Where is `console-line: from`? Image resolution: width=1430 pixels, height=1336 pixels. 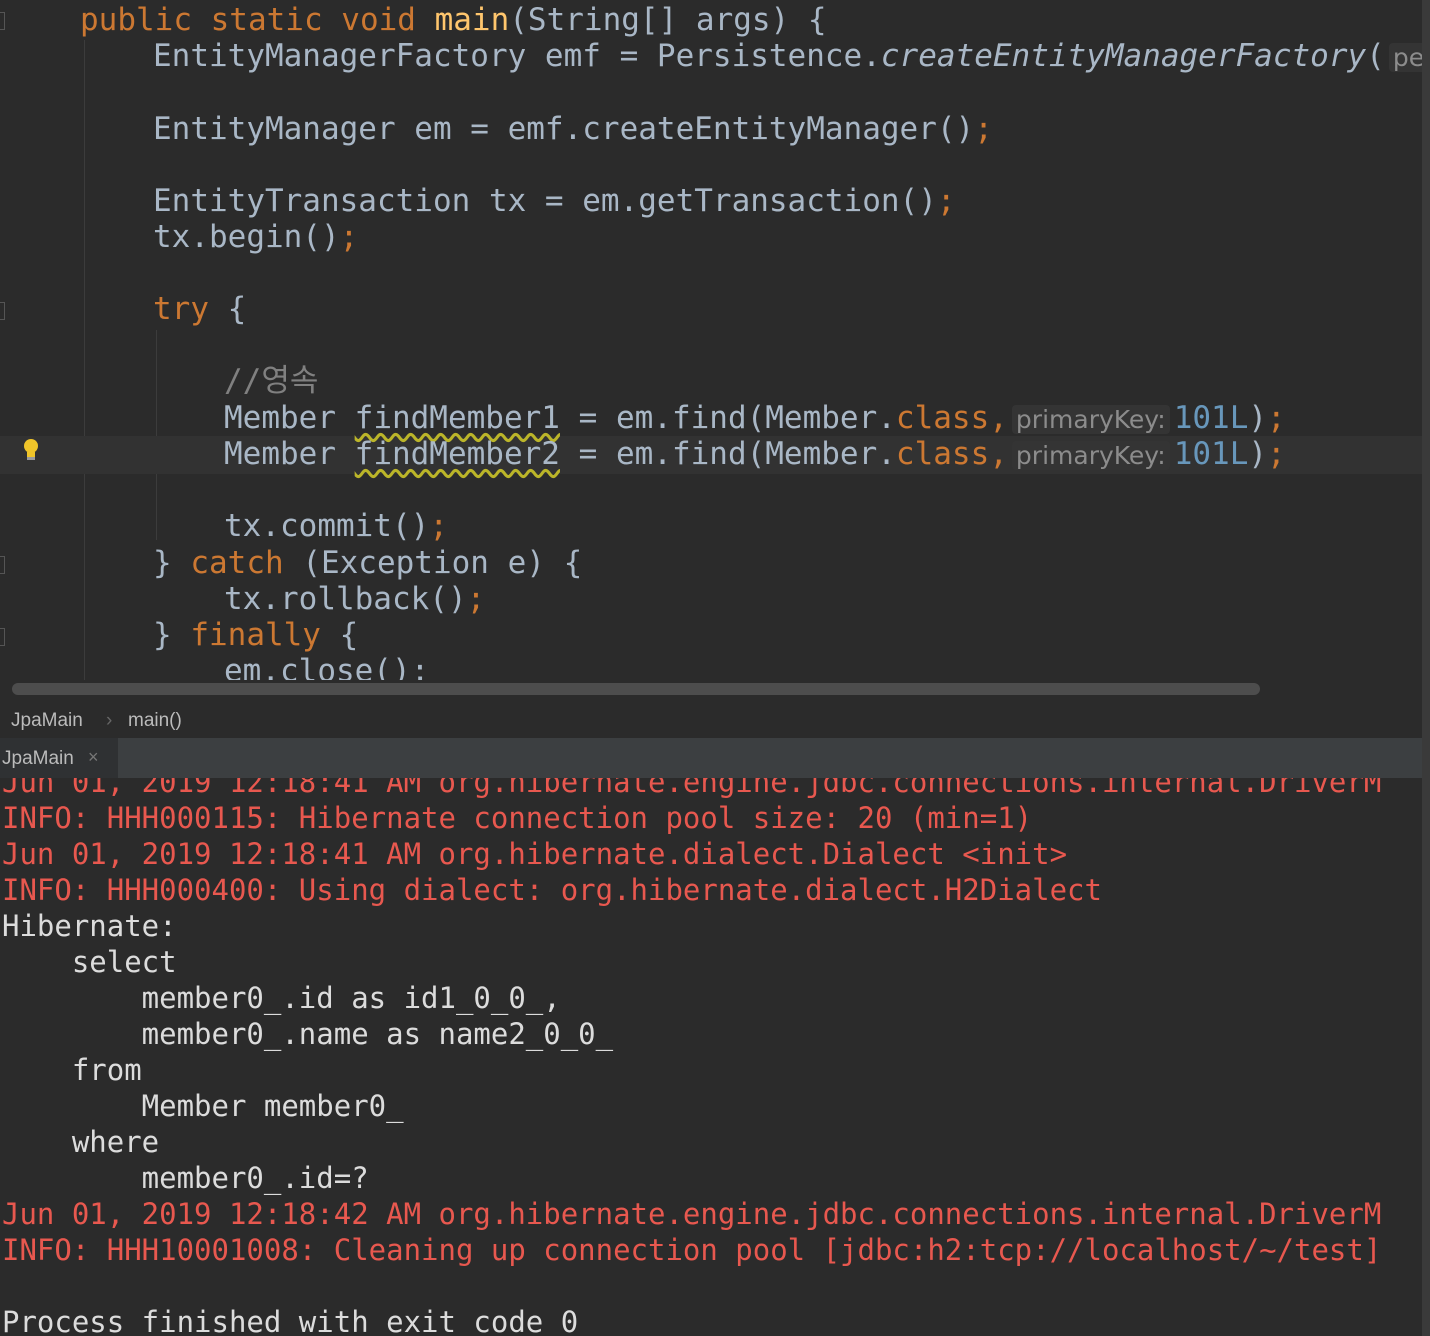
console-line: from is located at coordinates (72, 1070).